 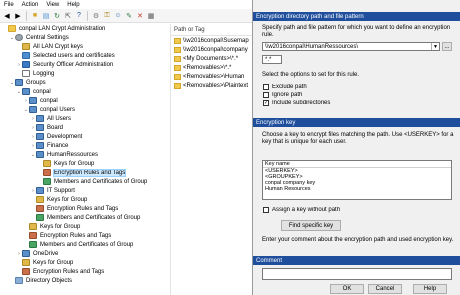 I want to click on tree-item: Logging, so click(x=35, y=73).